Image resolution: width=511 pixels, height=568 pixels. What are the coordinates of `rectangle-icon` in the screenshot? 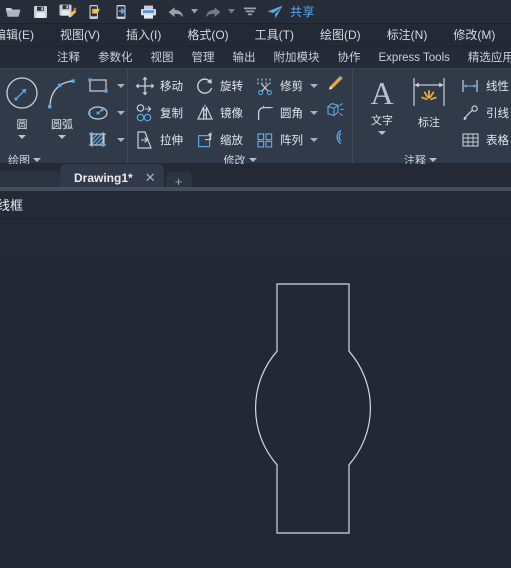 It's located at (98, 86).